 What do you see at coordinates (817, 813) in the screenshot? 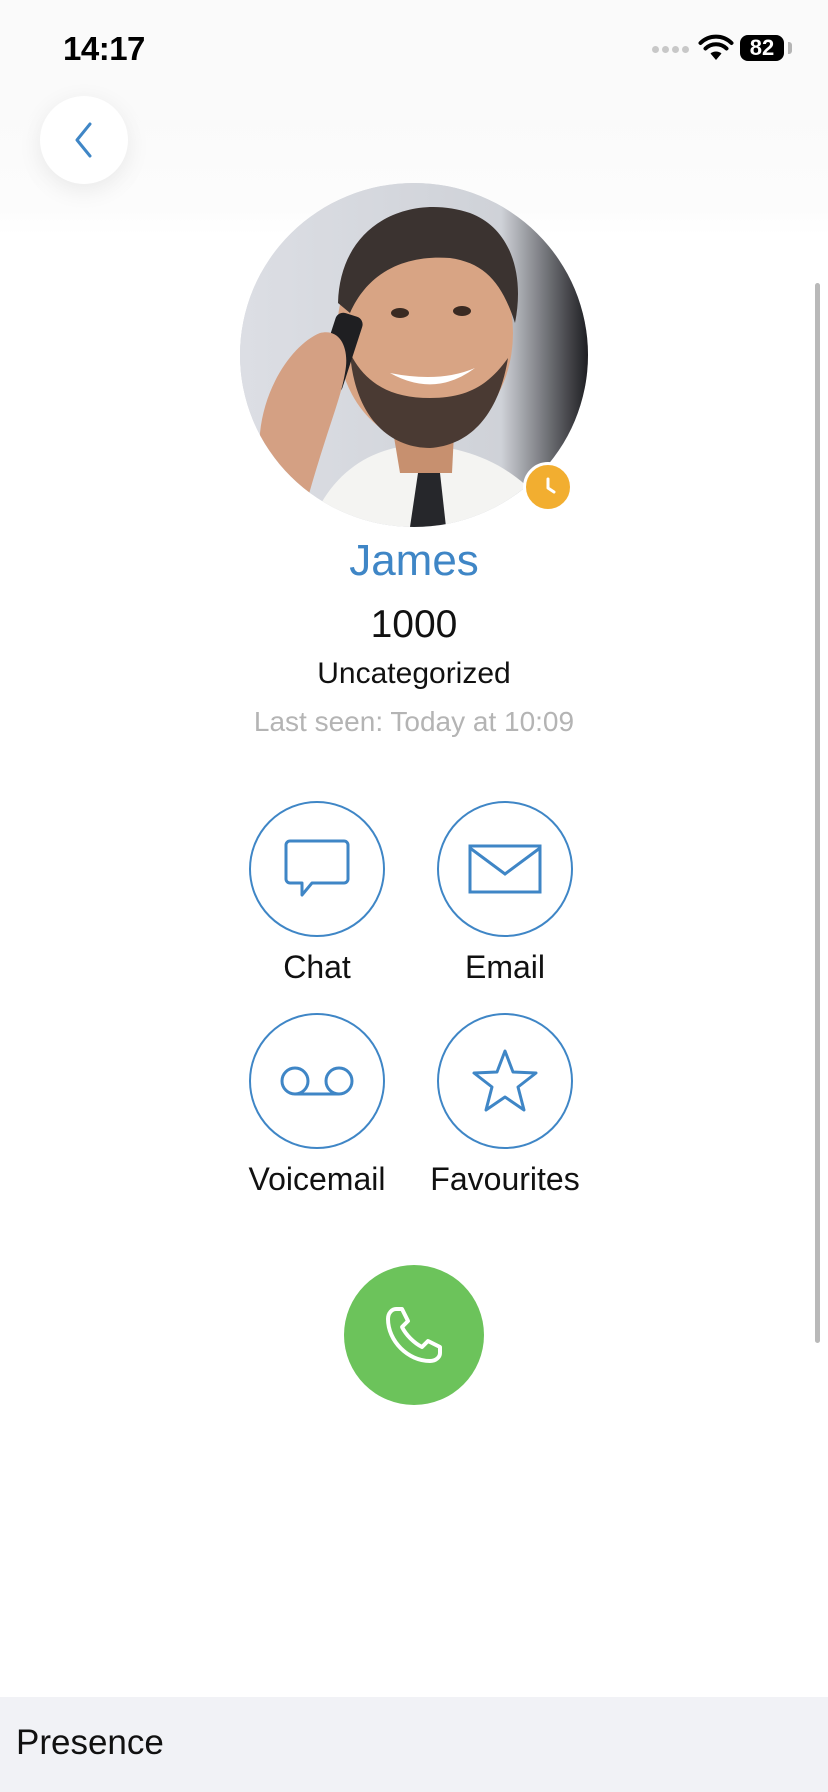
I see `scroll-indicator` at bounding box center [817, 813].